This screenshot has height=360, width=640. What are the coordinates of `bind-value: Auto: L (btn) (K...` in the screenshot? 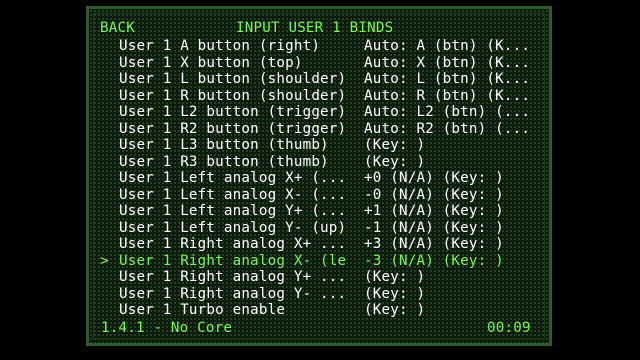 It's located at (447, 79).